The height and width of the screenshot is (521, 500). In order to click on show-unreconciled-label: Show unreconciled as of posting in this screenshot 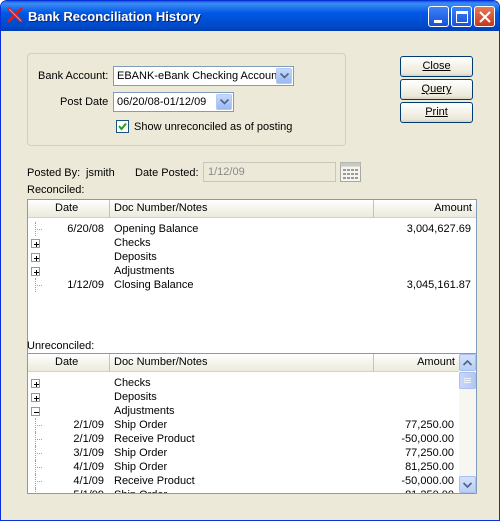, I will do `click(213, 127)`.